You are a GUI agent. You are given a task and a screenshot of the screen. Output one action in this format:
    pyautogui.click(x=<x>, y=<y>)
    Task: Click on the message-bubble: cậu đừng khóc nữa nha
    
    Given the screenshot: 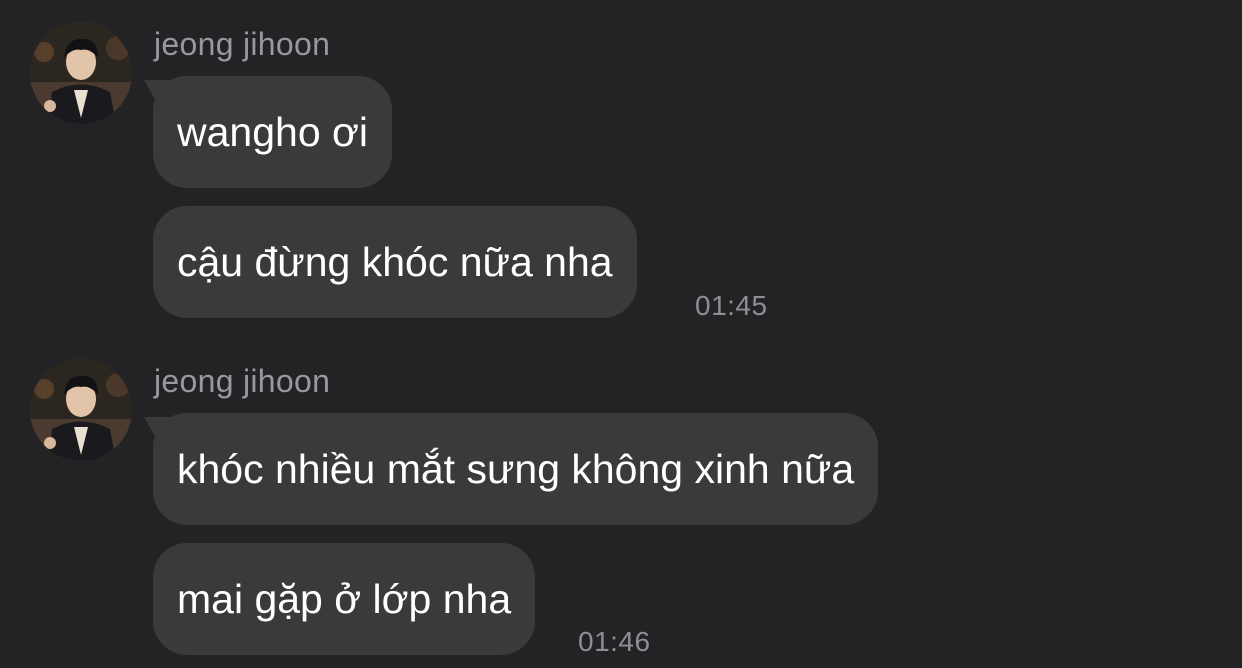 What is the action you would take?
    pyautogui.click(x=395, y=262)
    